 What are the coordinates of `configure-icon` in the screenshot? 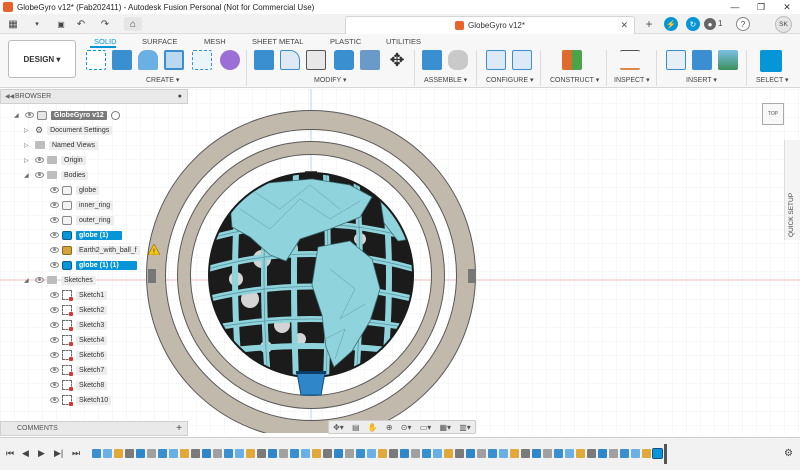 It's located at (496, 60).